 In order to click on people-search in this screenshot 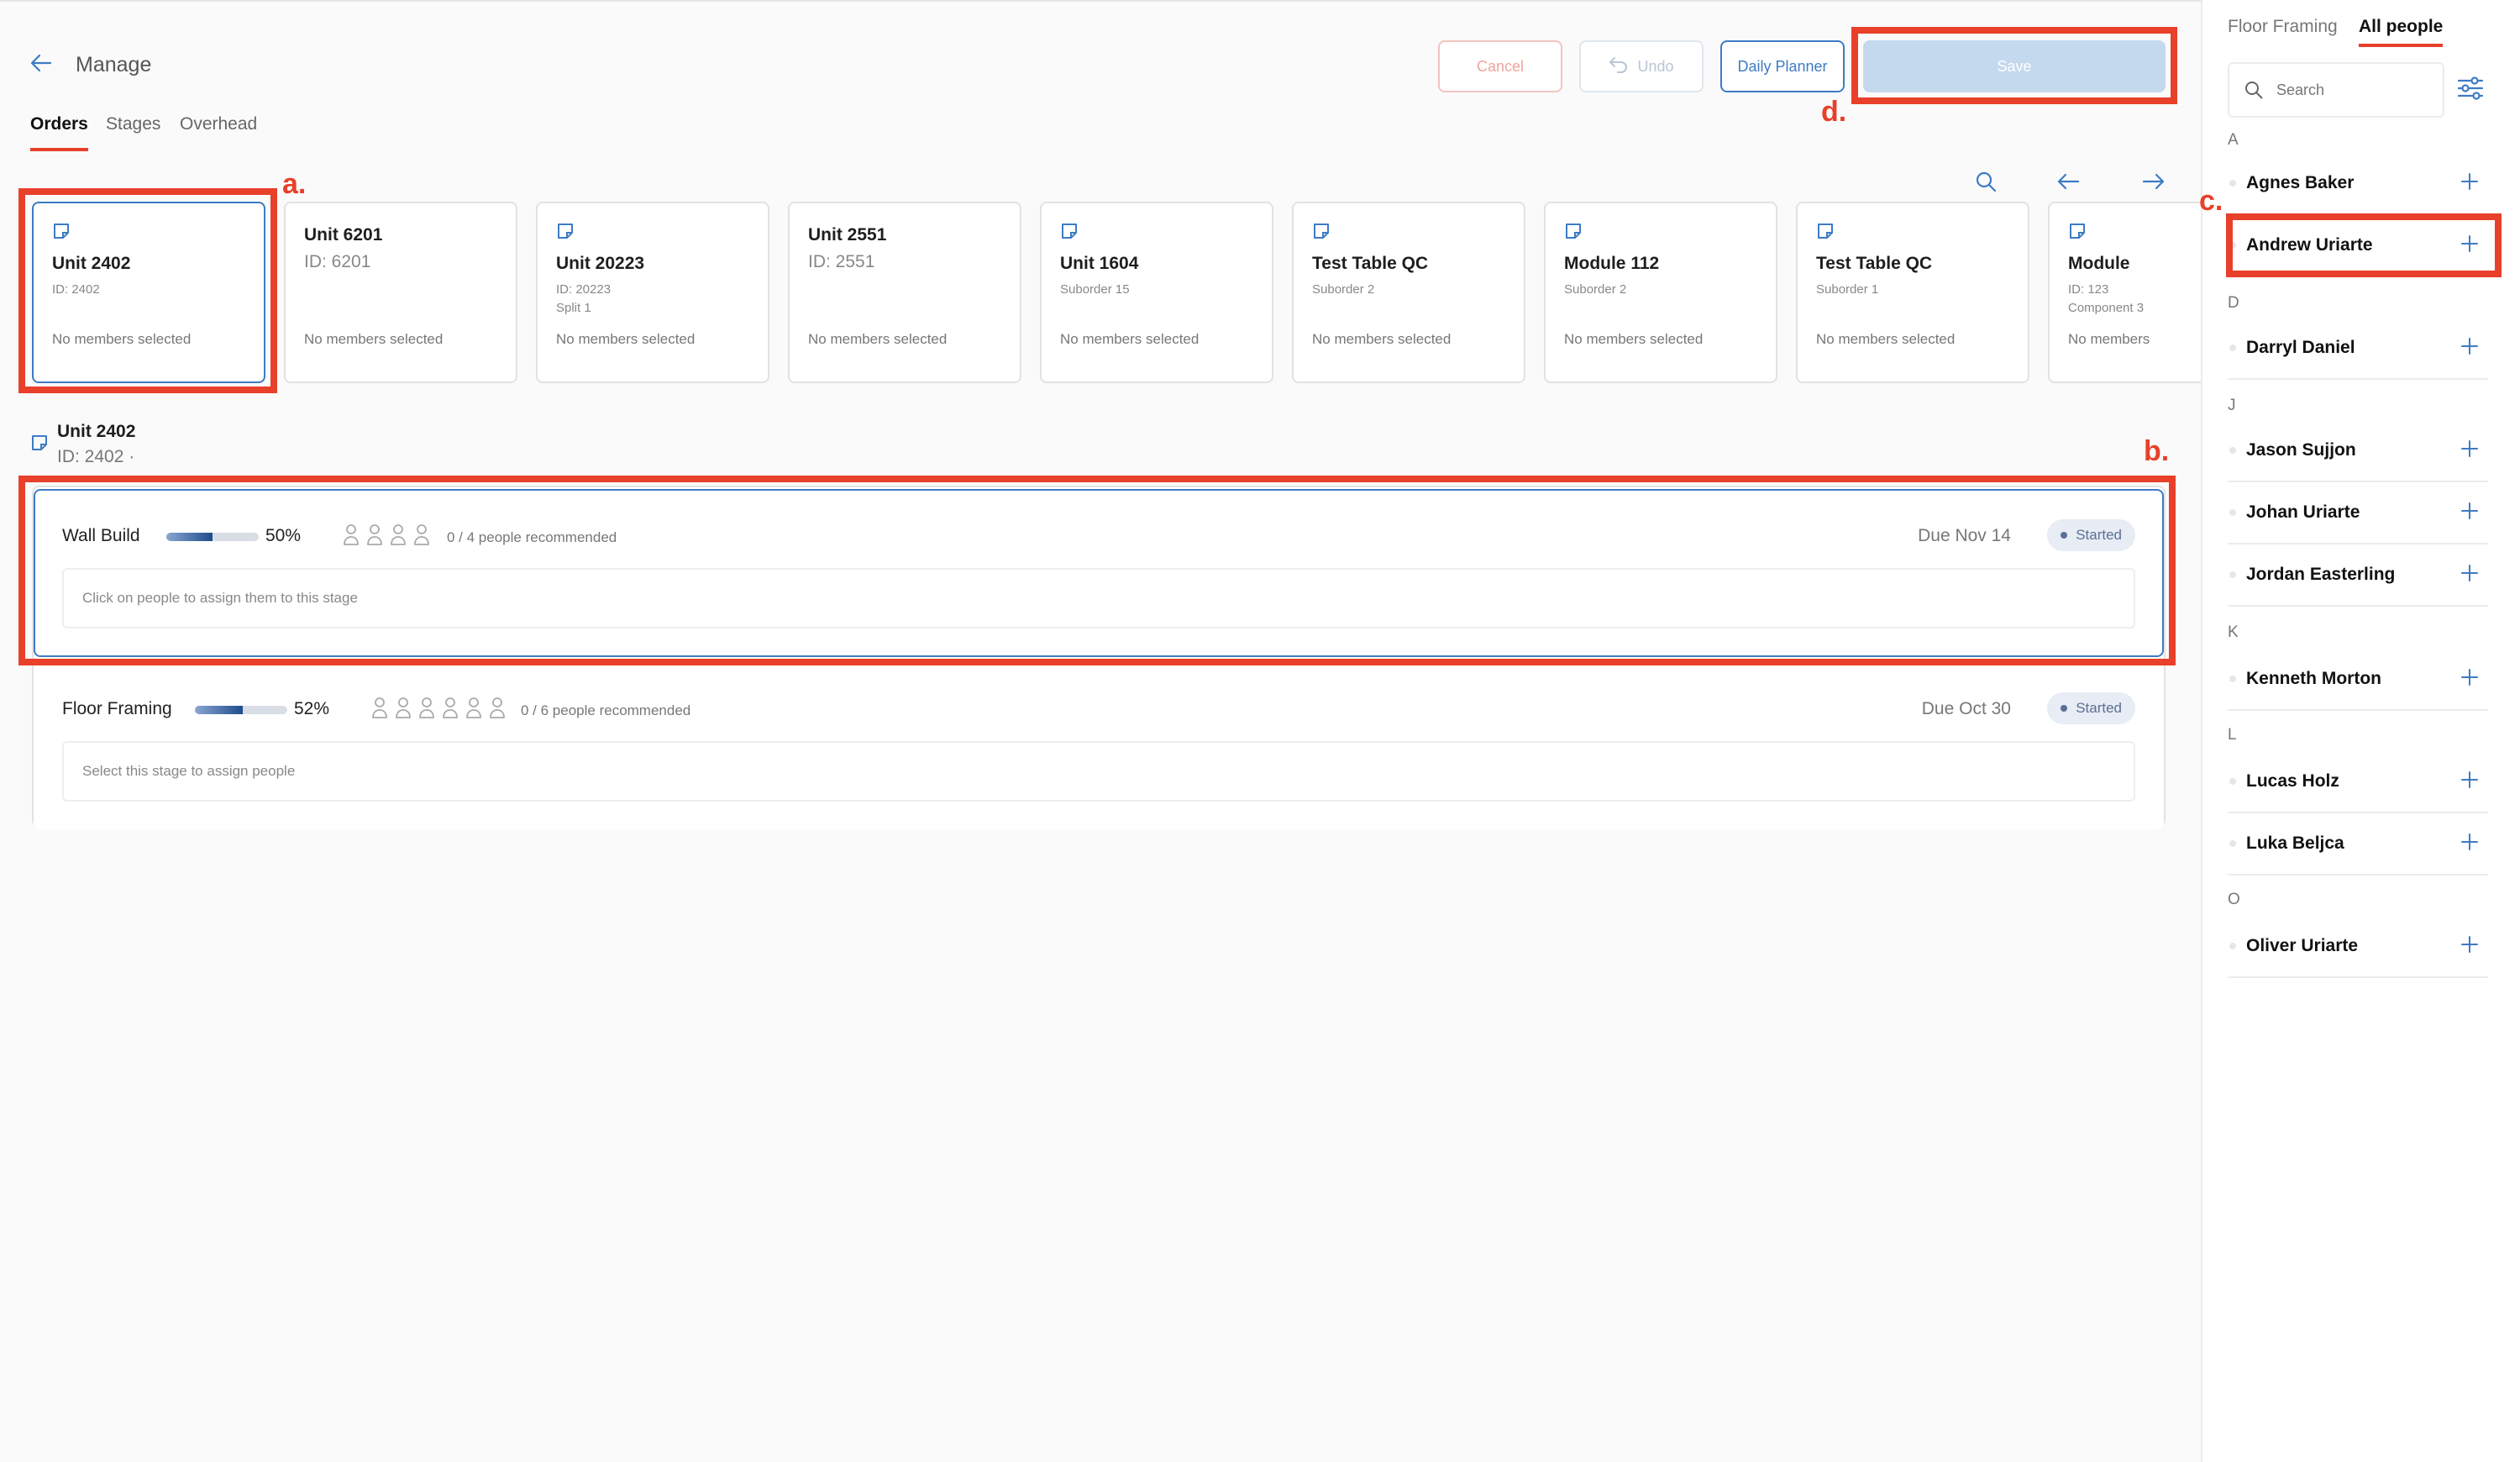, I will do `click(2336, 90)`.